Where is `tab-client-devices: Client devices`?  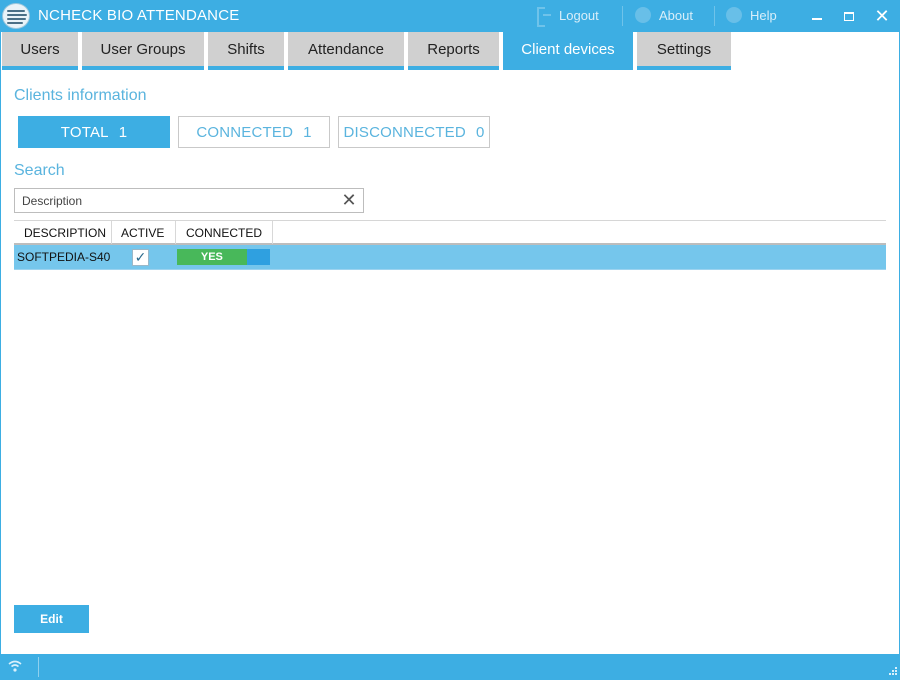 tab-client-devices: Client devices is located at coordinates (568, 51).